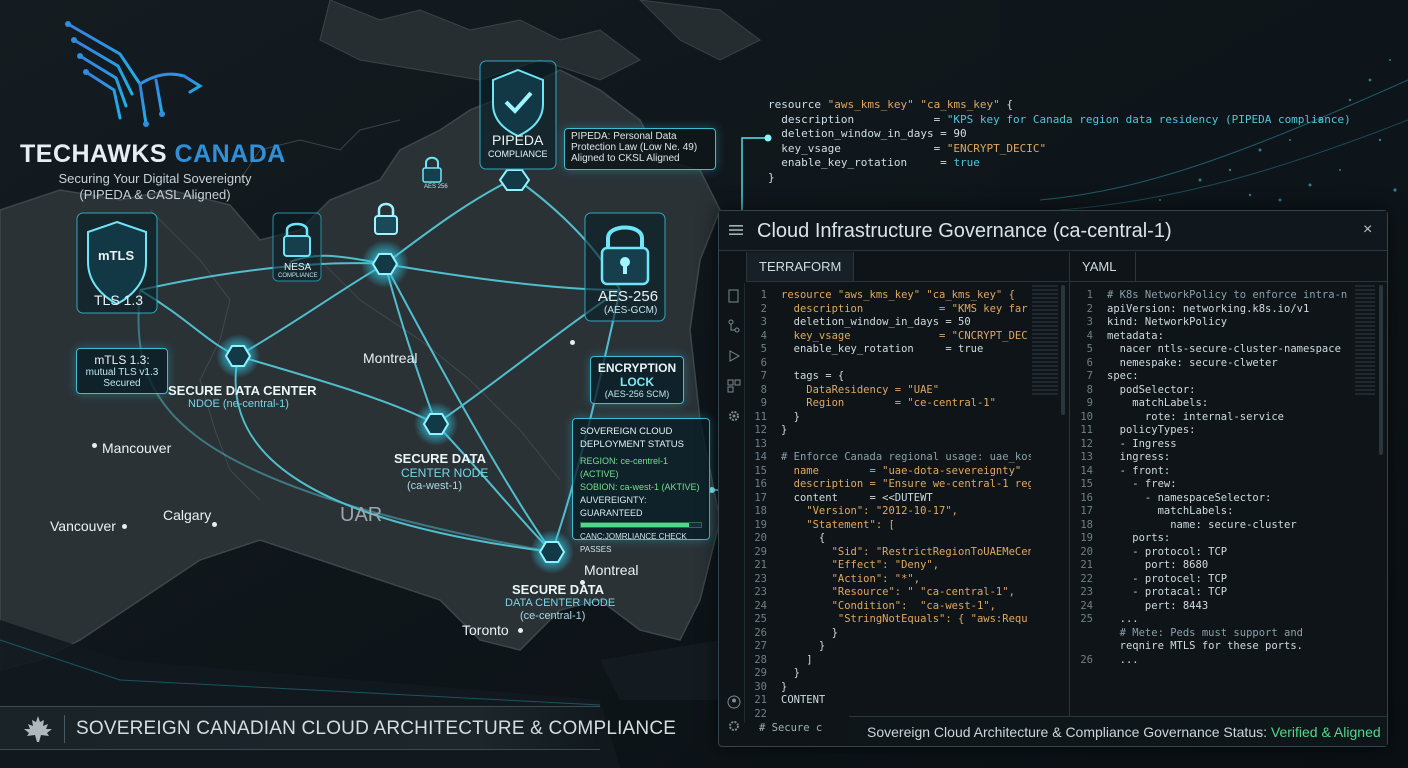 The width and height of the screenshot is (1408, 768). I want to click on code-line: 12}, so click(888, 431).